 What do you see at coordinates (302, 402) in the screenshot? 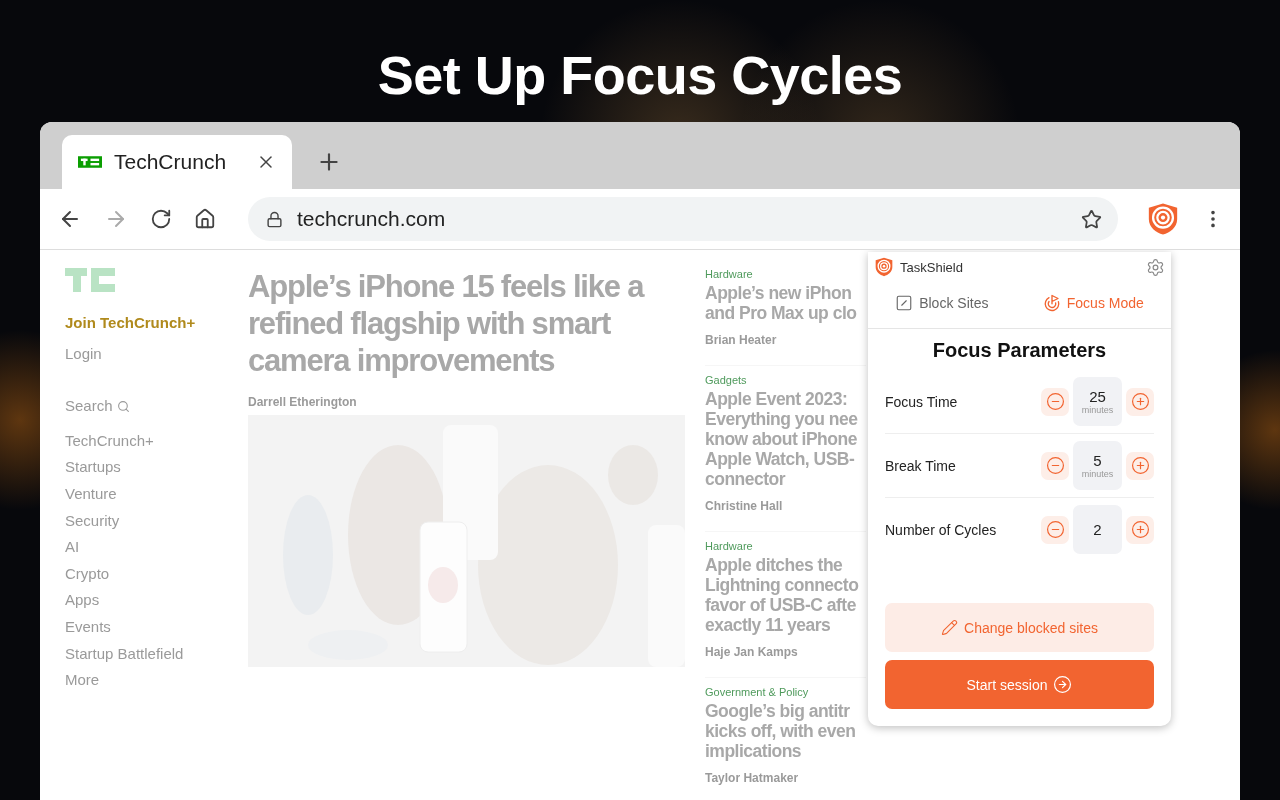
I see `article-author: Darrell Etherington` at bounding box center [302, 402].